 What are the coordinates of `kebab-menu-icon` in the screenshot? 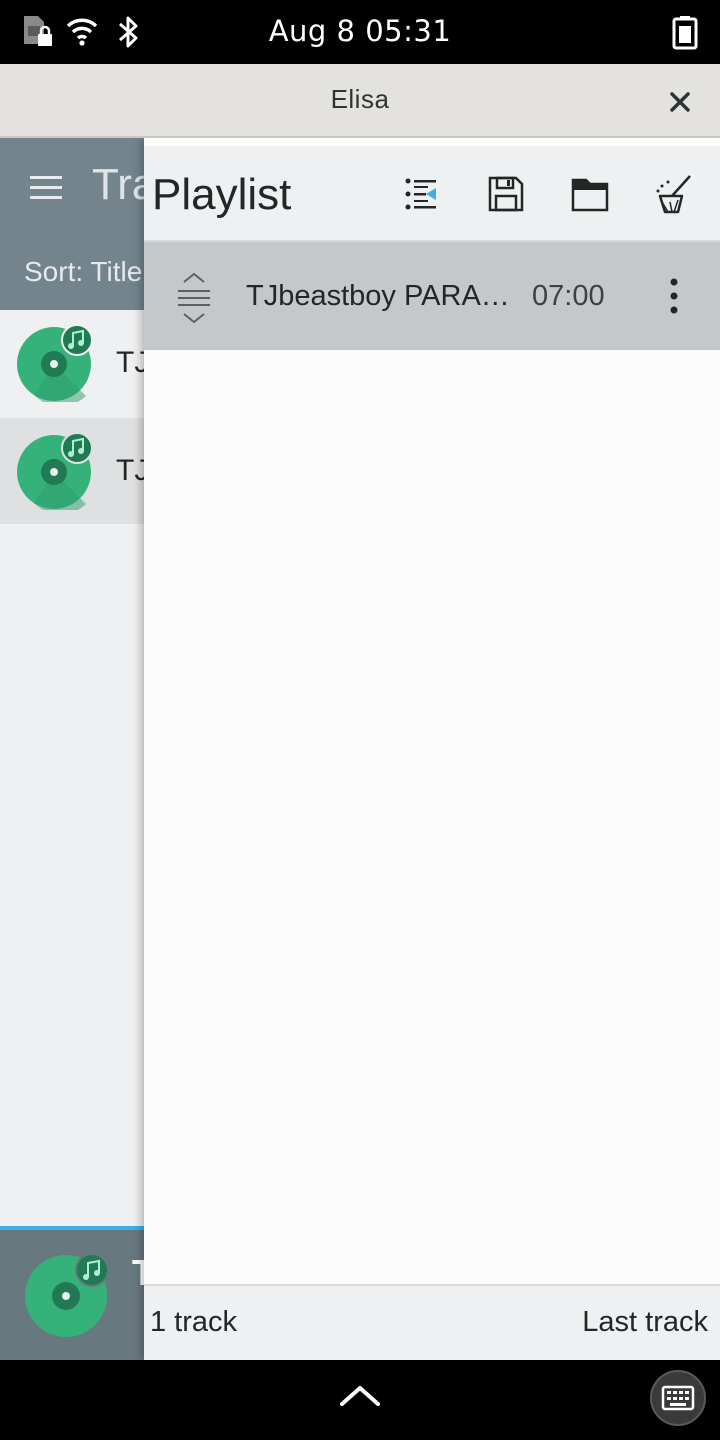 It's located at (674, 296).